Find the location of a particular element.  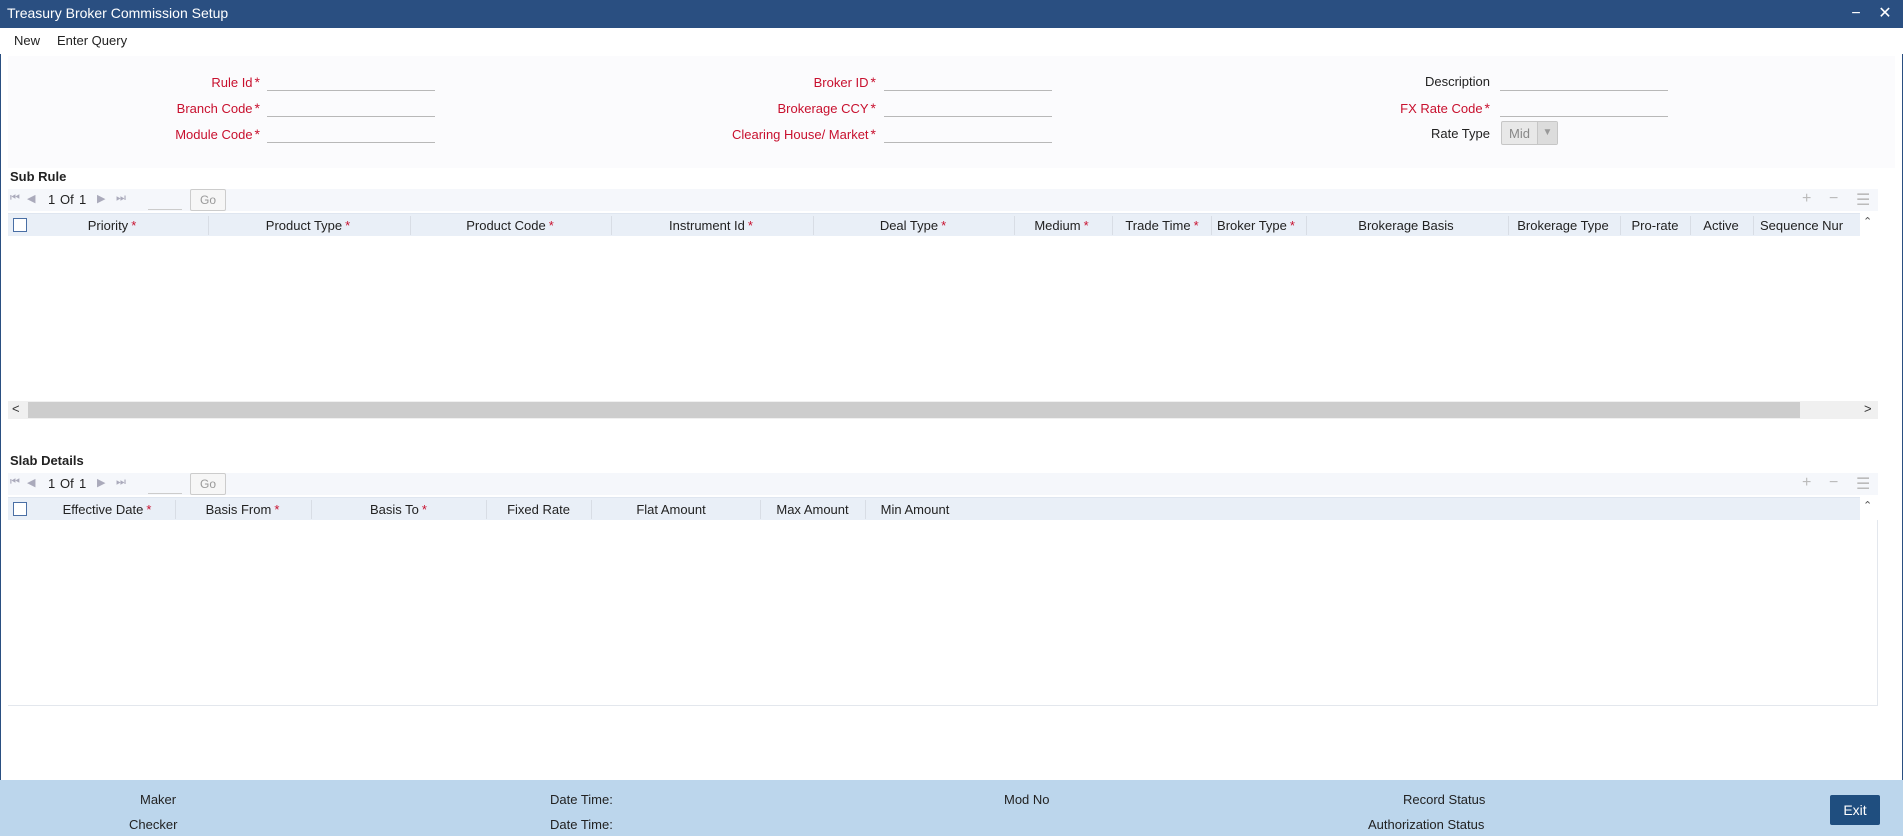

col-deal-type: Deal Type * is located at coordinates (913, 225).